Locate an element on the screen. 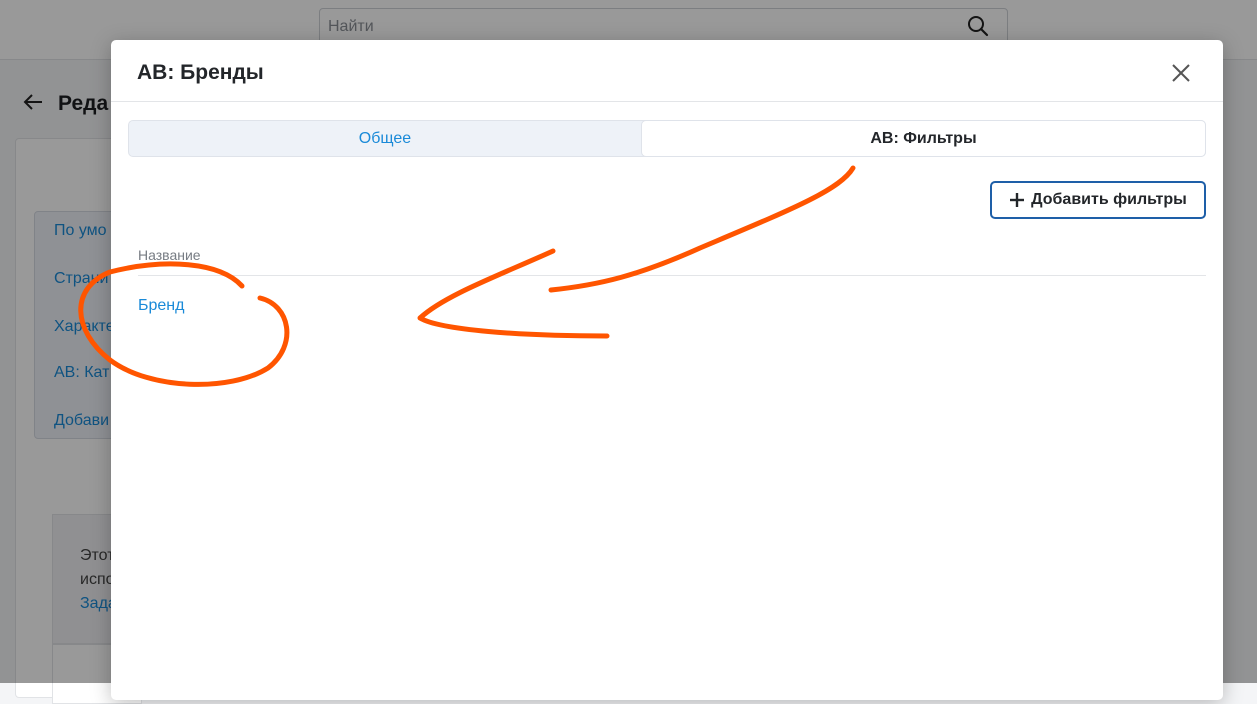  tab-filters: АВ: Фильтры is located at coordinates (923, 138).